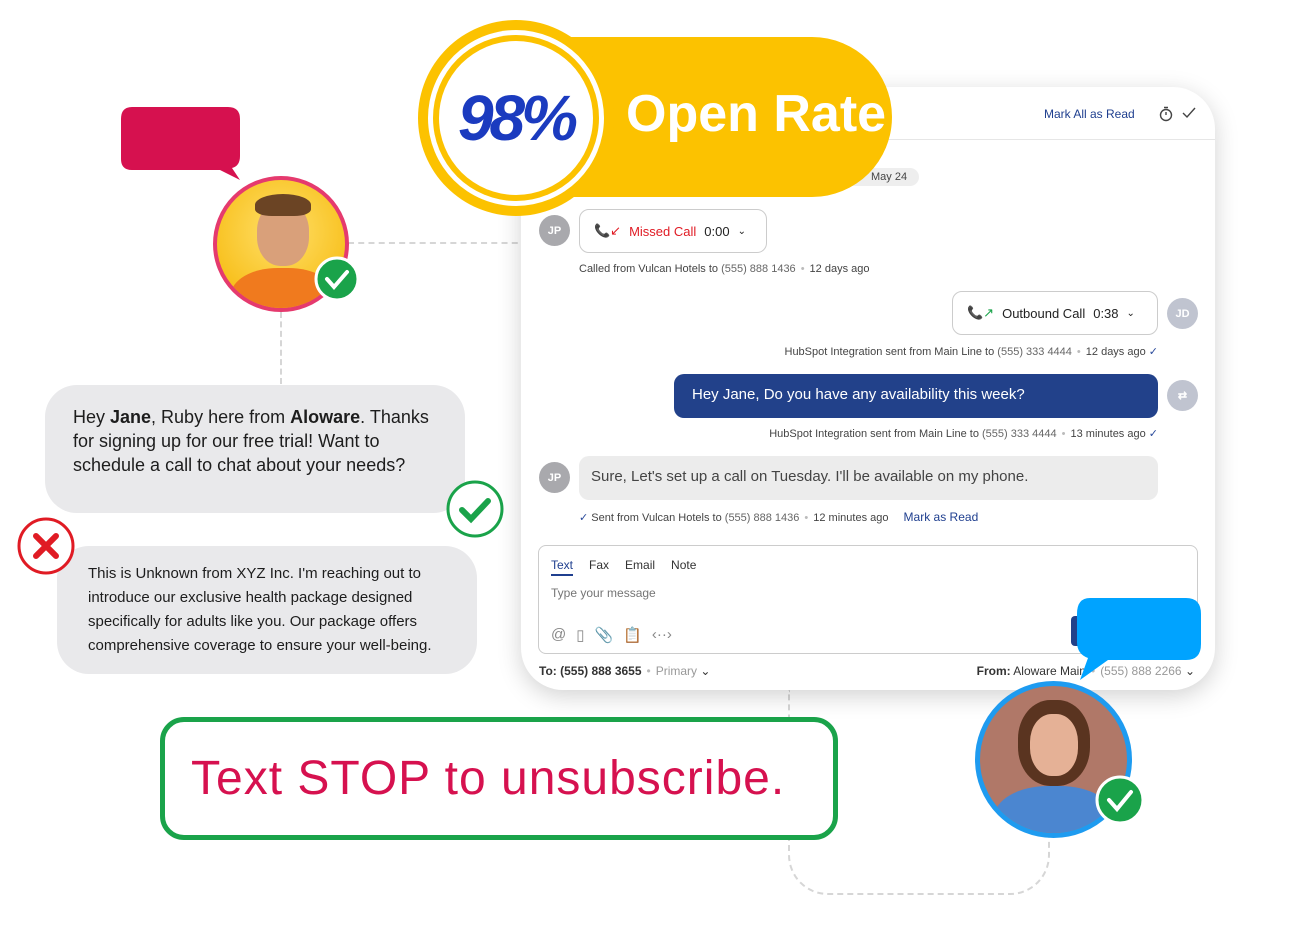 Image resolution: width=1300 pixels, height=931 pixels. Describe the element at coordinates (756, 114) in the screenshot. I see `open-rate-label: Open Rate` at that location.